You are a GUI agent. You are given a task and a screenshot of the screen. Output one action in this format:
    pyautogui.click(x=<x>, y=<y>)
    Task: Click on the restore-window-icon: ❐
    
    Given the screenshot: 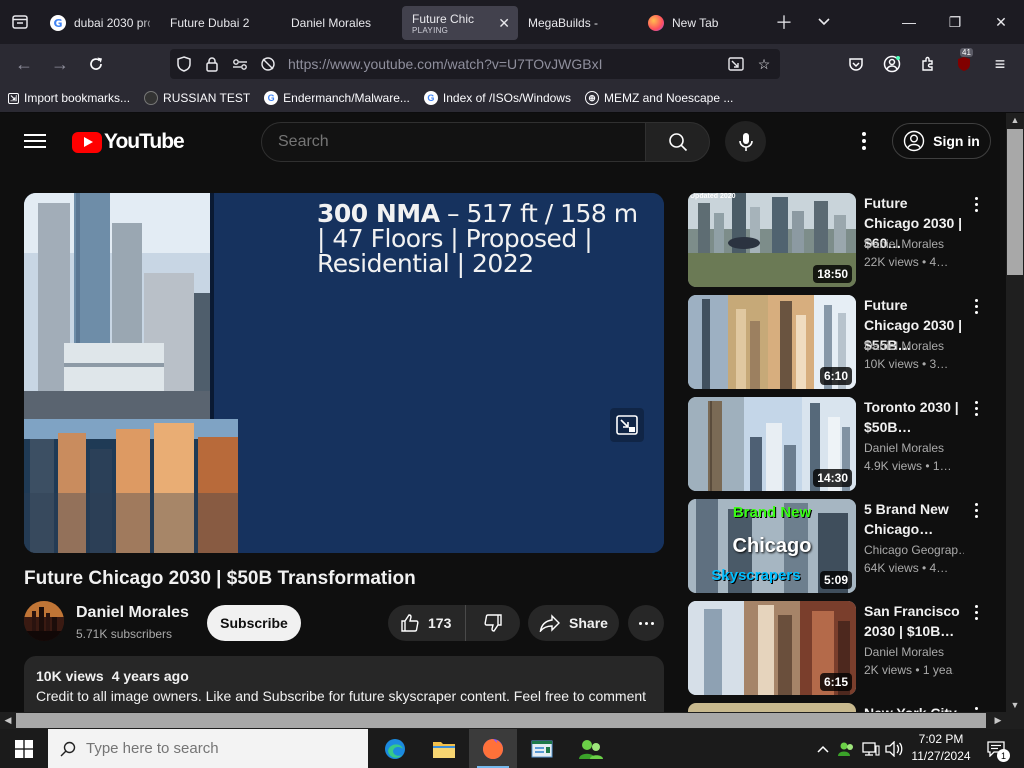 What is the action you would take?
    pyautogui.click(x=955, y=22)
    